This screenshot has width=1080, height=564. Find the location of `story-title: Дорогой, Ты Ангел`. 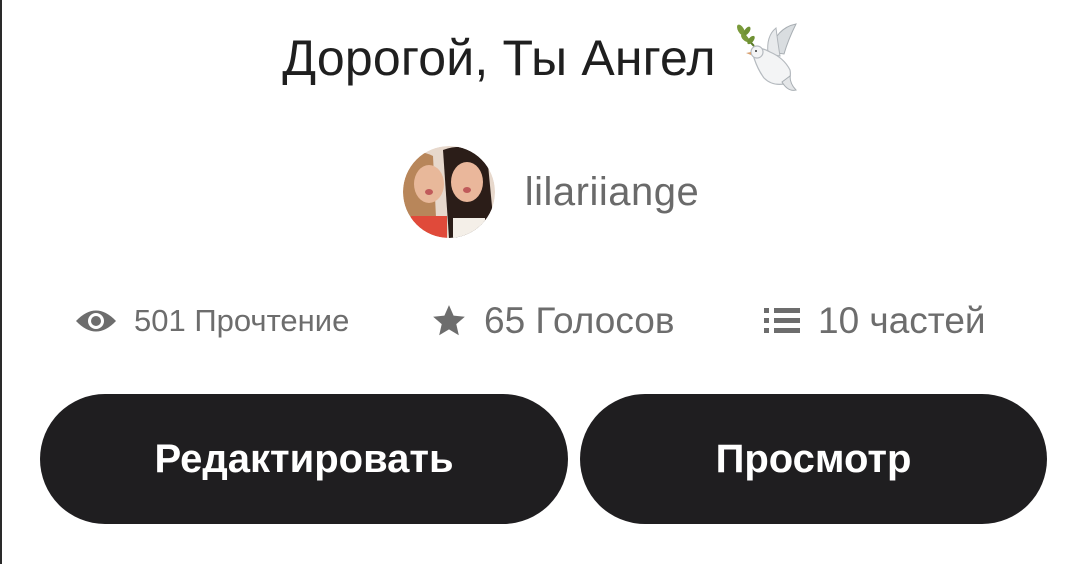

story-title: Дорогой, Ты Ангел is located at coordinates (499, 58).